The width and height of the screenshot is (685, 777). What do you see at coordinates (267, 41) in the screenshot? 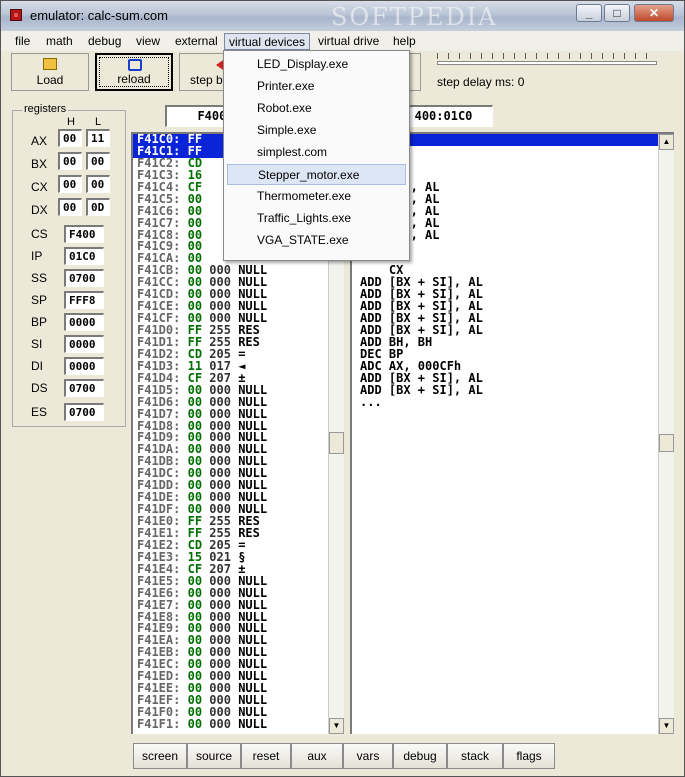
I see `menu-virtual-devices: virtual devices` at bounding box center [267, 41].